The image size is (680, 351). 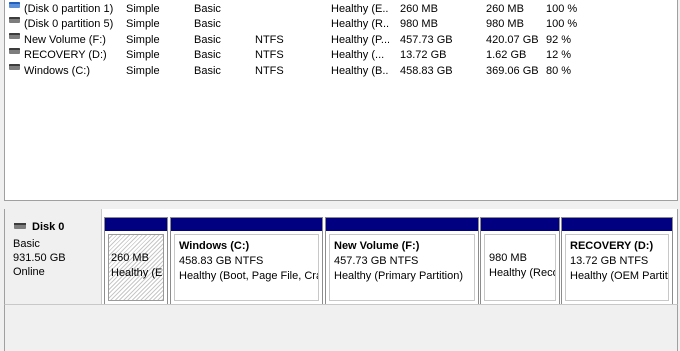 I want to click on volume-free-space: 1.62 GB, so click(x=506, y=55).